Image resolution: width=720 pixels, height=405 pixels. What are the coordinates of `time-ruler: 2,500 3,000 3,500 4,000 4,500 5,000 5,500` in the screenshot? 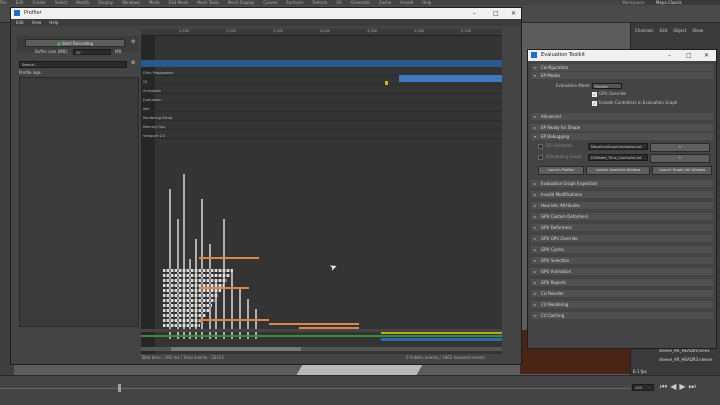 It's located at (321, 32).